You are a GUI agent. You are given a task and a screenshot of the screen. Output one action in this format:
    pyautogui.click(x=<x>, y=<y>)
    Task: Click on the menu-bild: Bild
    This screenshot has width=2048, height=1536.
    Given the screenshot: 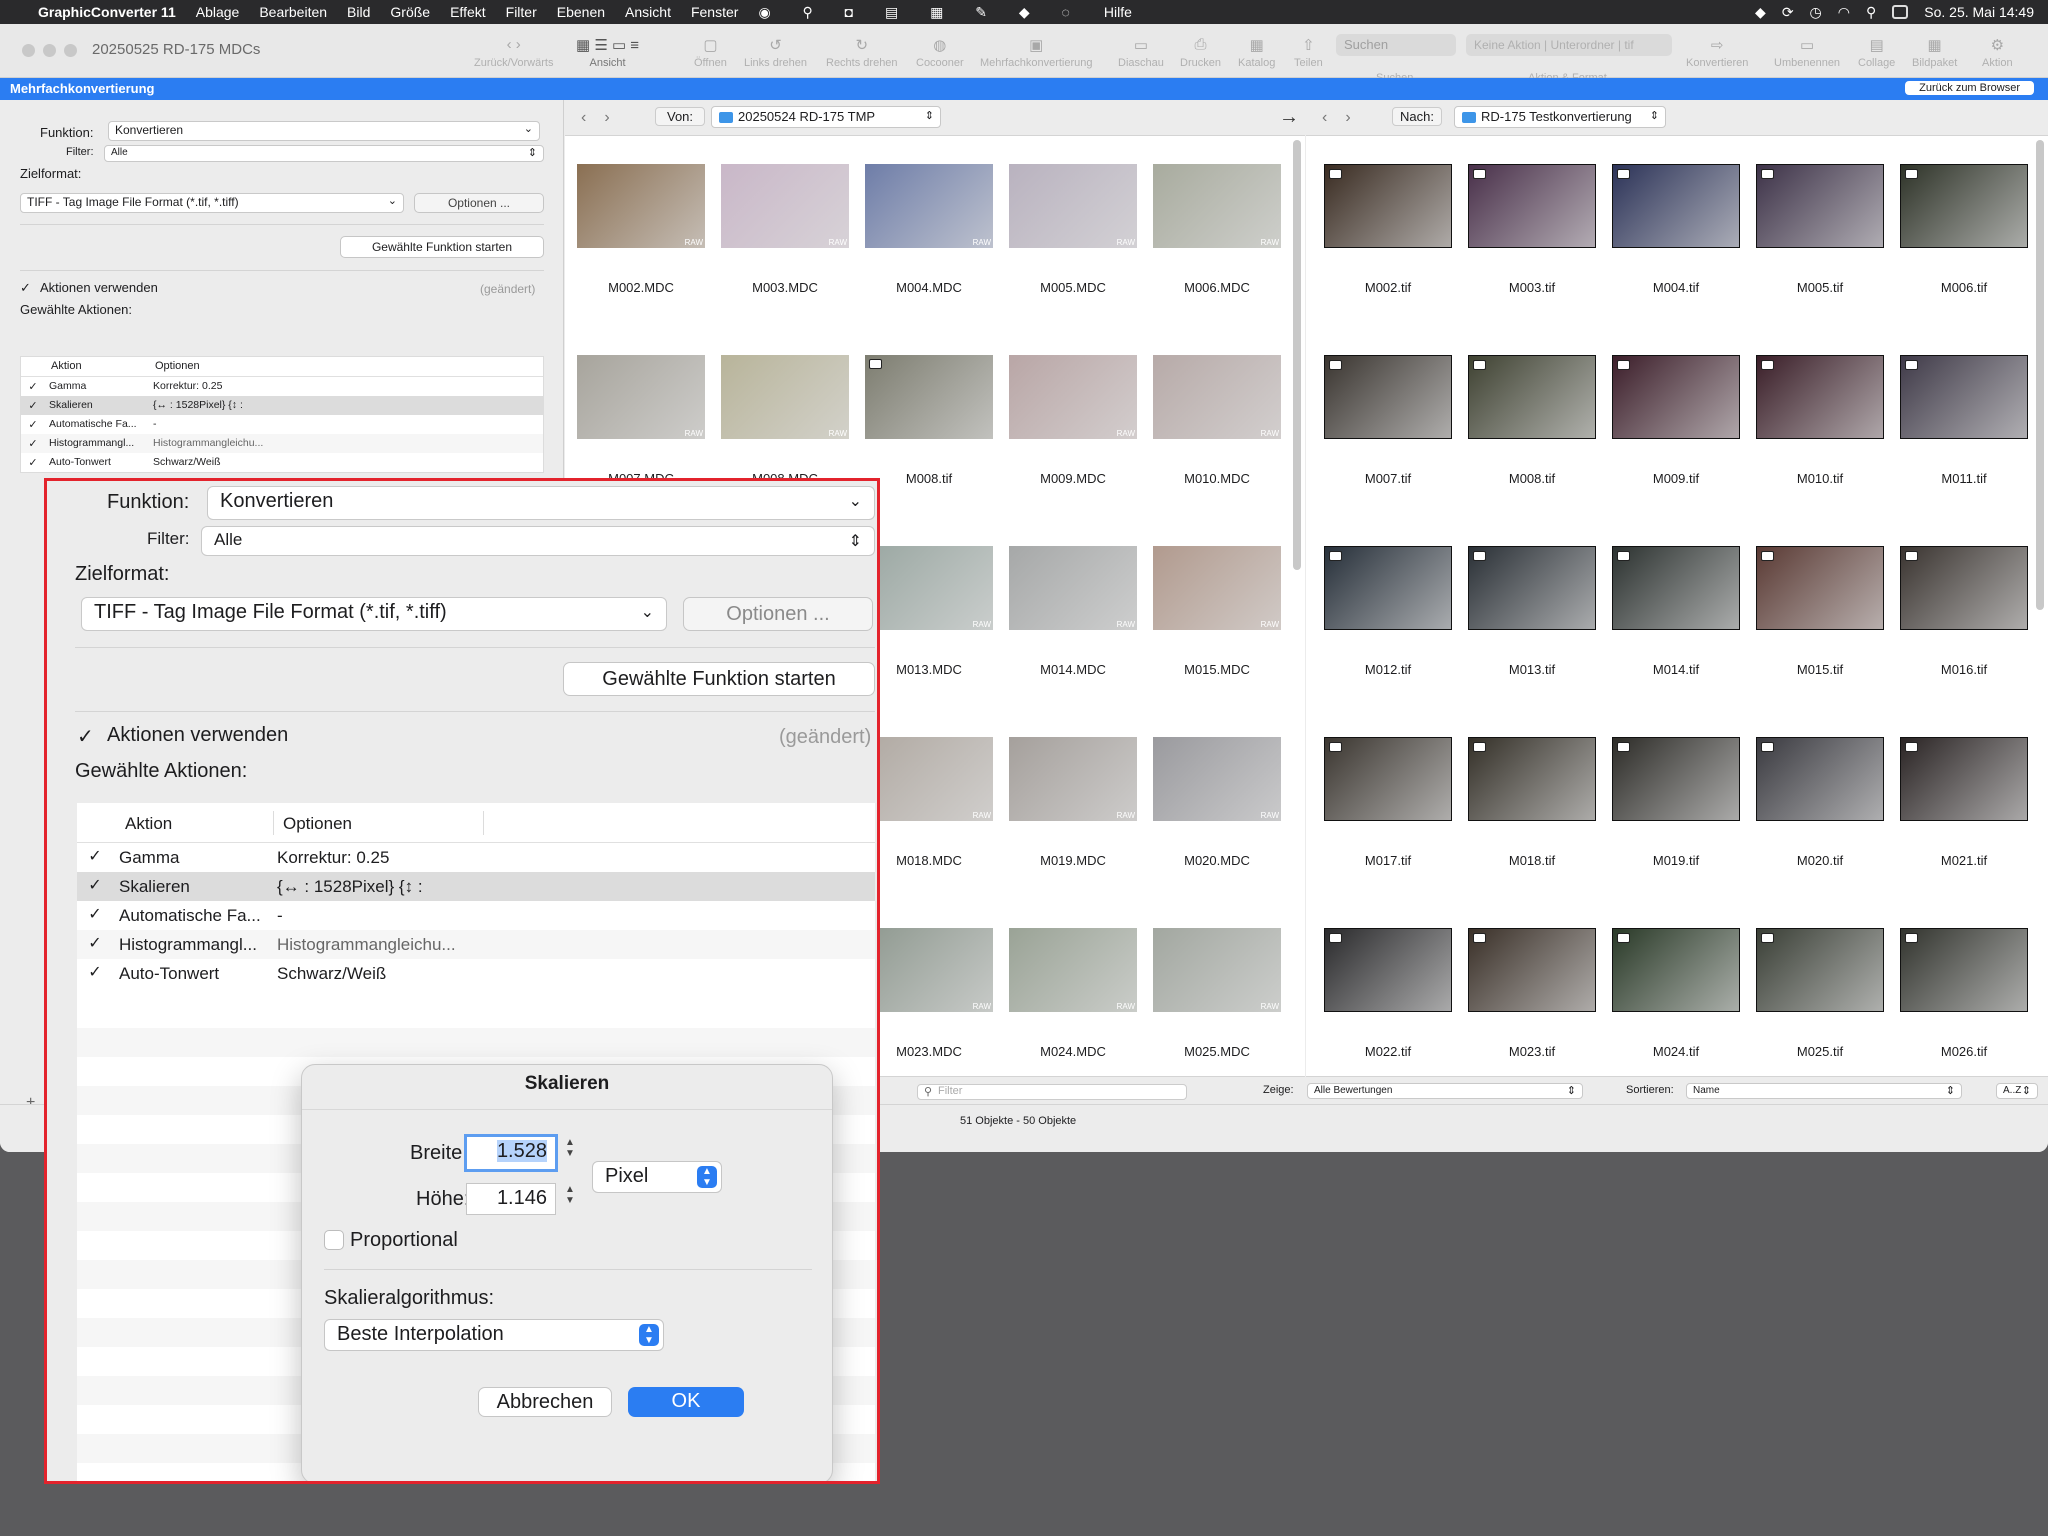 What is the action you would take?
    pyautogui.click(x=358, y=12)
    